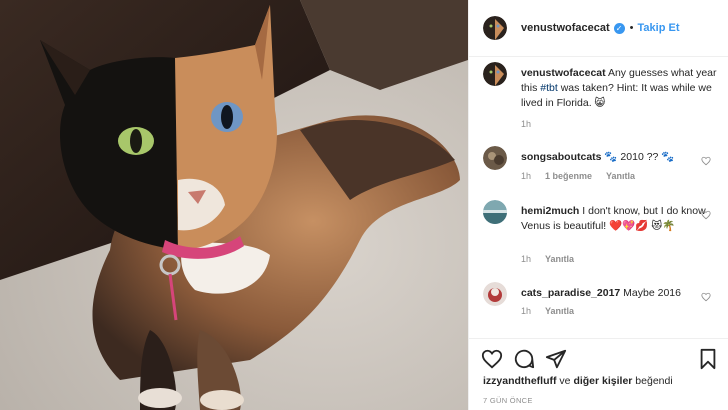 The height and width of the screenshot is (410, 728). What do you see at coordinates (550, 211) in the screenshot?
I see `comment-username: hemi2much` at bounding box center [550, 211].